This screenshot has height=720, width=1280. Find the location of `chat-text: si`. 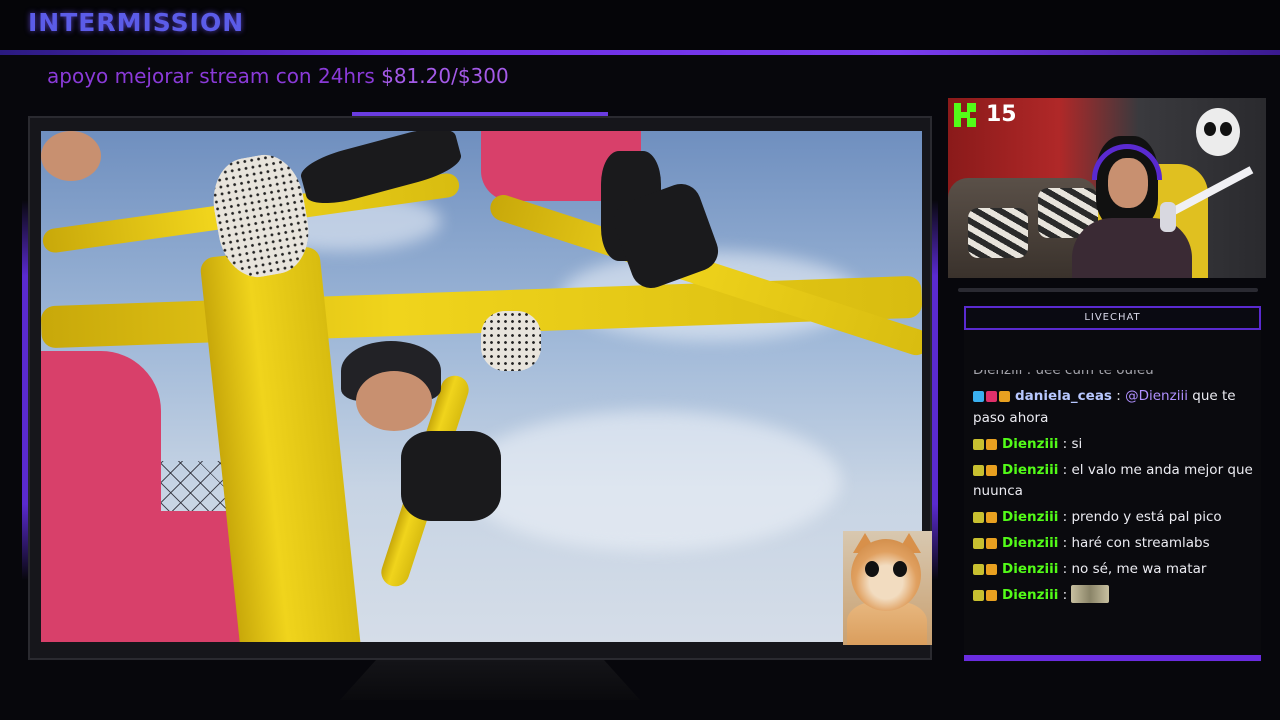

chat-text: si is located at coordinates (1077, 443).